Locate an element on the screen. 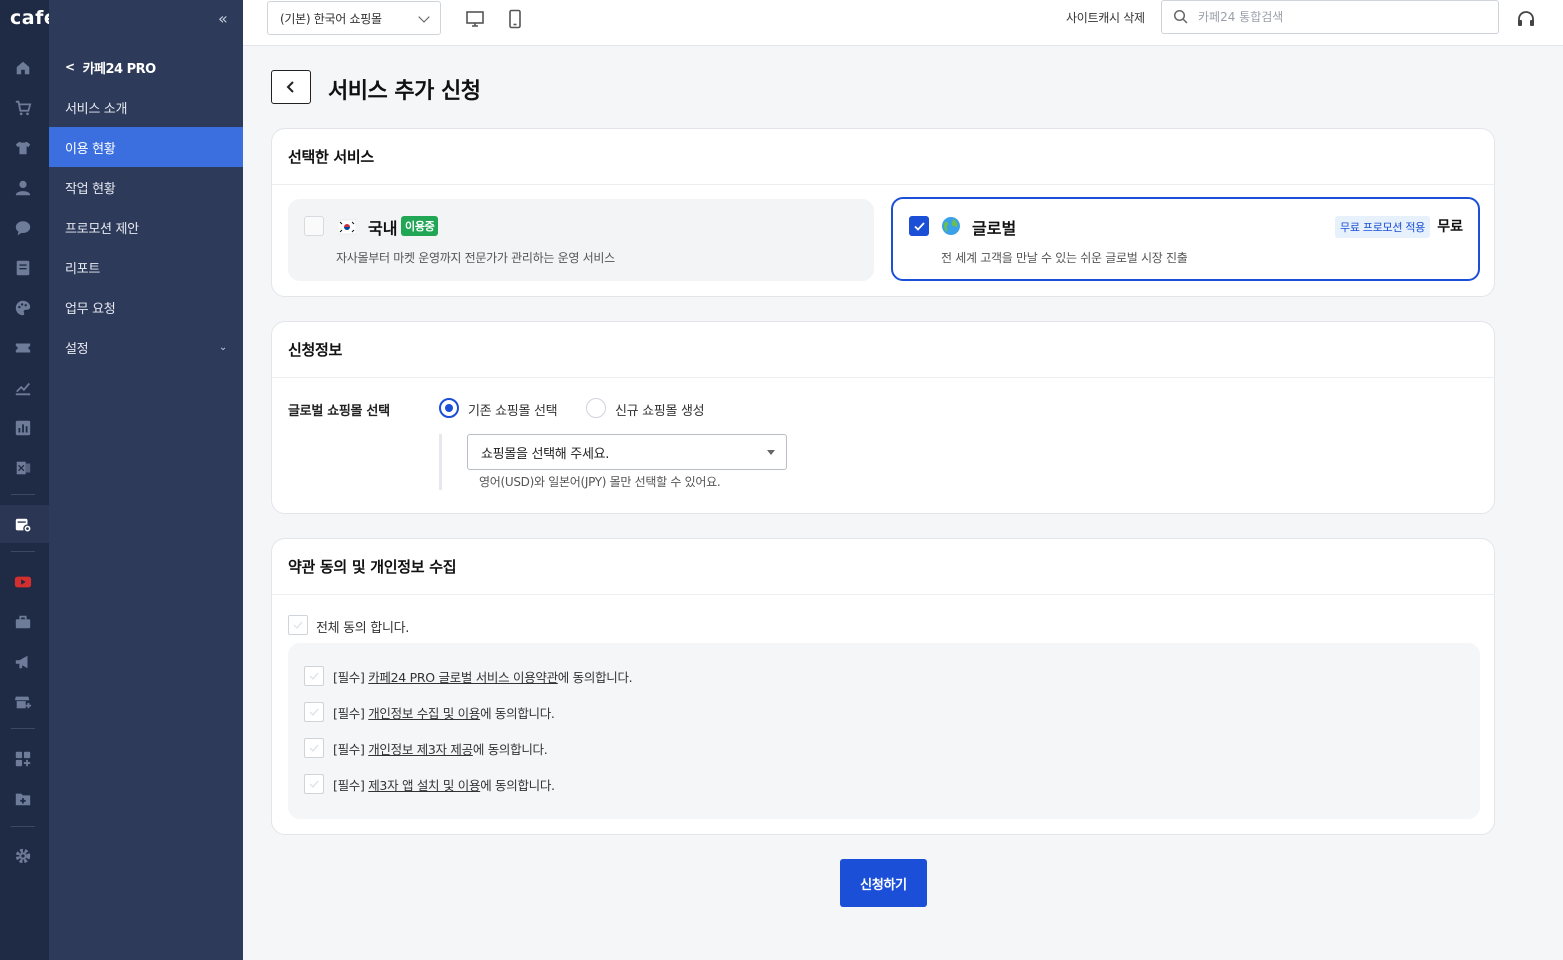 Image resolution: width=1563 pixels, height=960 pixels. agree-all-checkbox is located at coordinates (298, 625).